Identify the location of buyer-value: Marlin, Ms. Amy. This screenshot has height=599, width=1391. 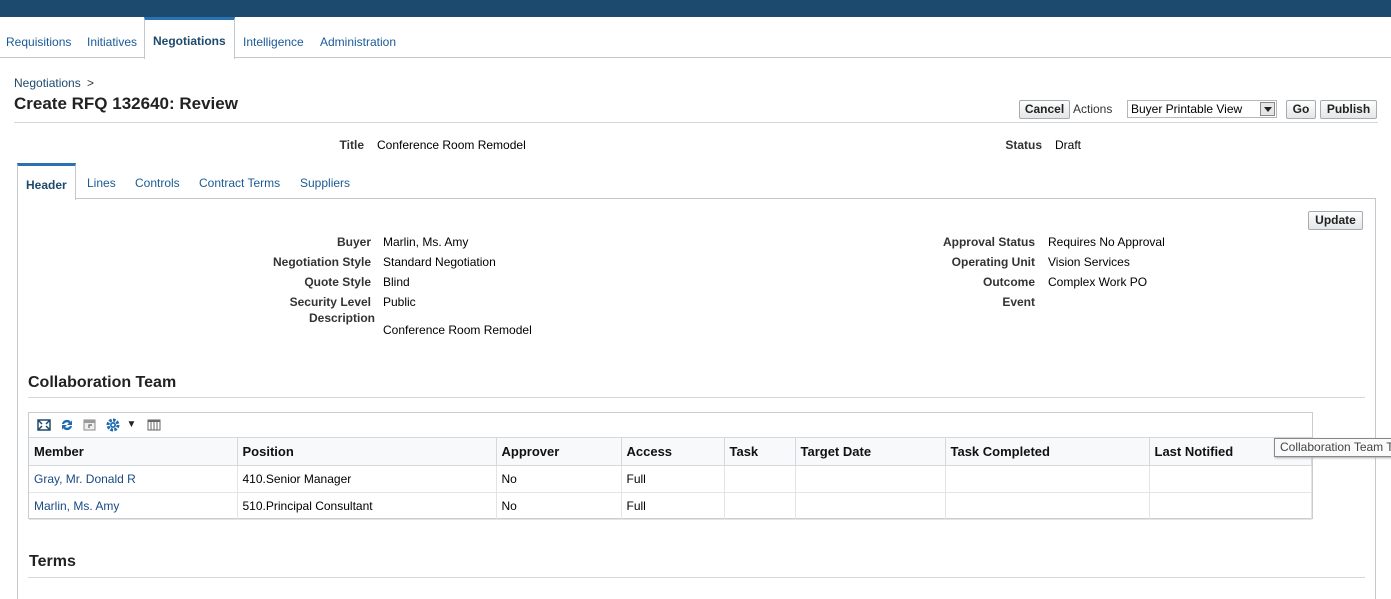
(426, 242).